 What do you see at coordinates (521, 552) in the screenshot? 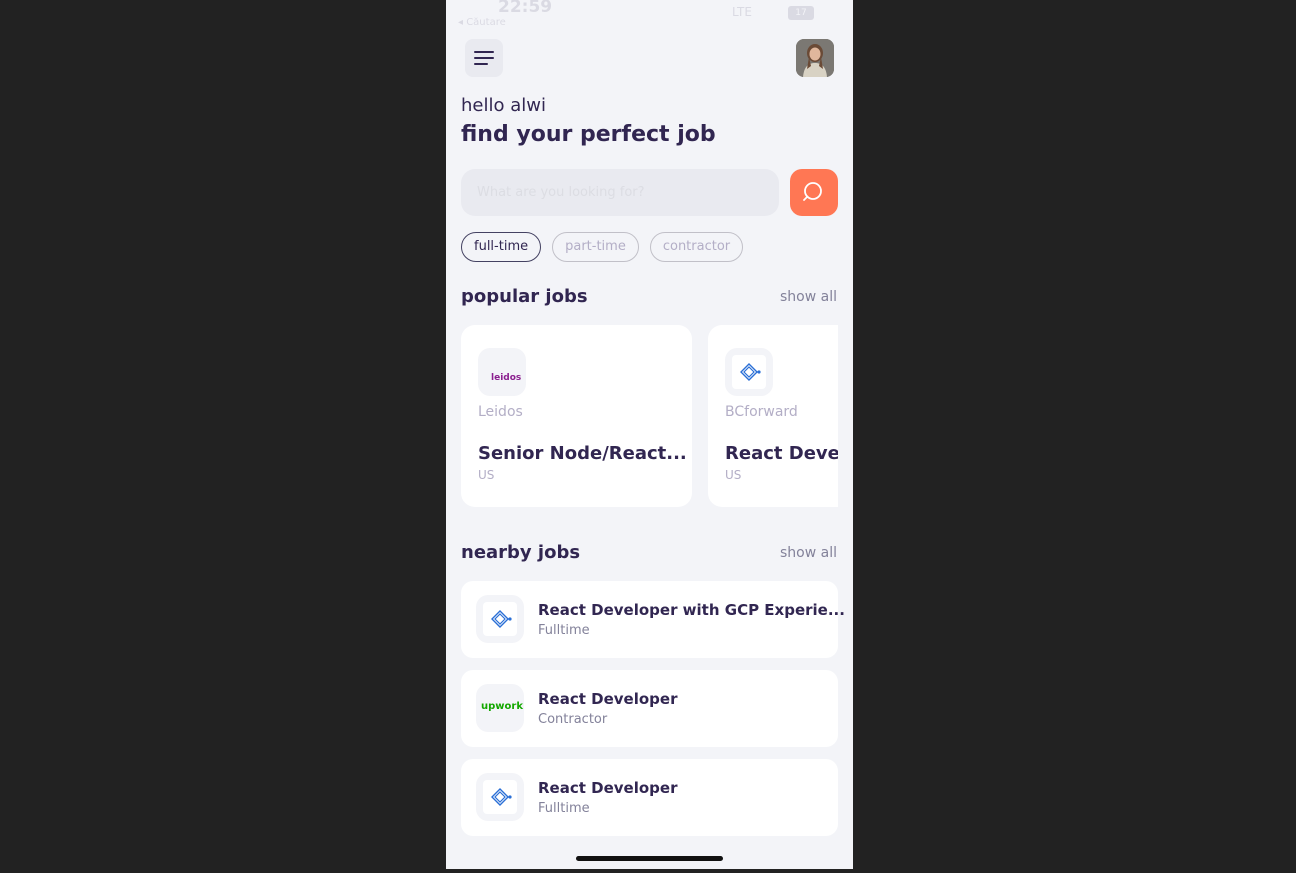
I see `nearby-jobs-title: nearby jobs` at bounding box center [521, 552].